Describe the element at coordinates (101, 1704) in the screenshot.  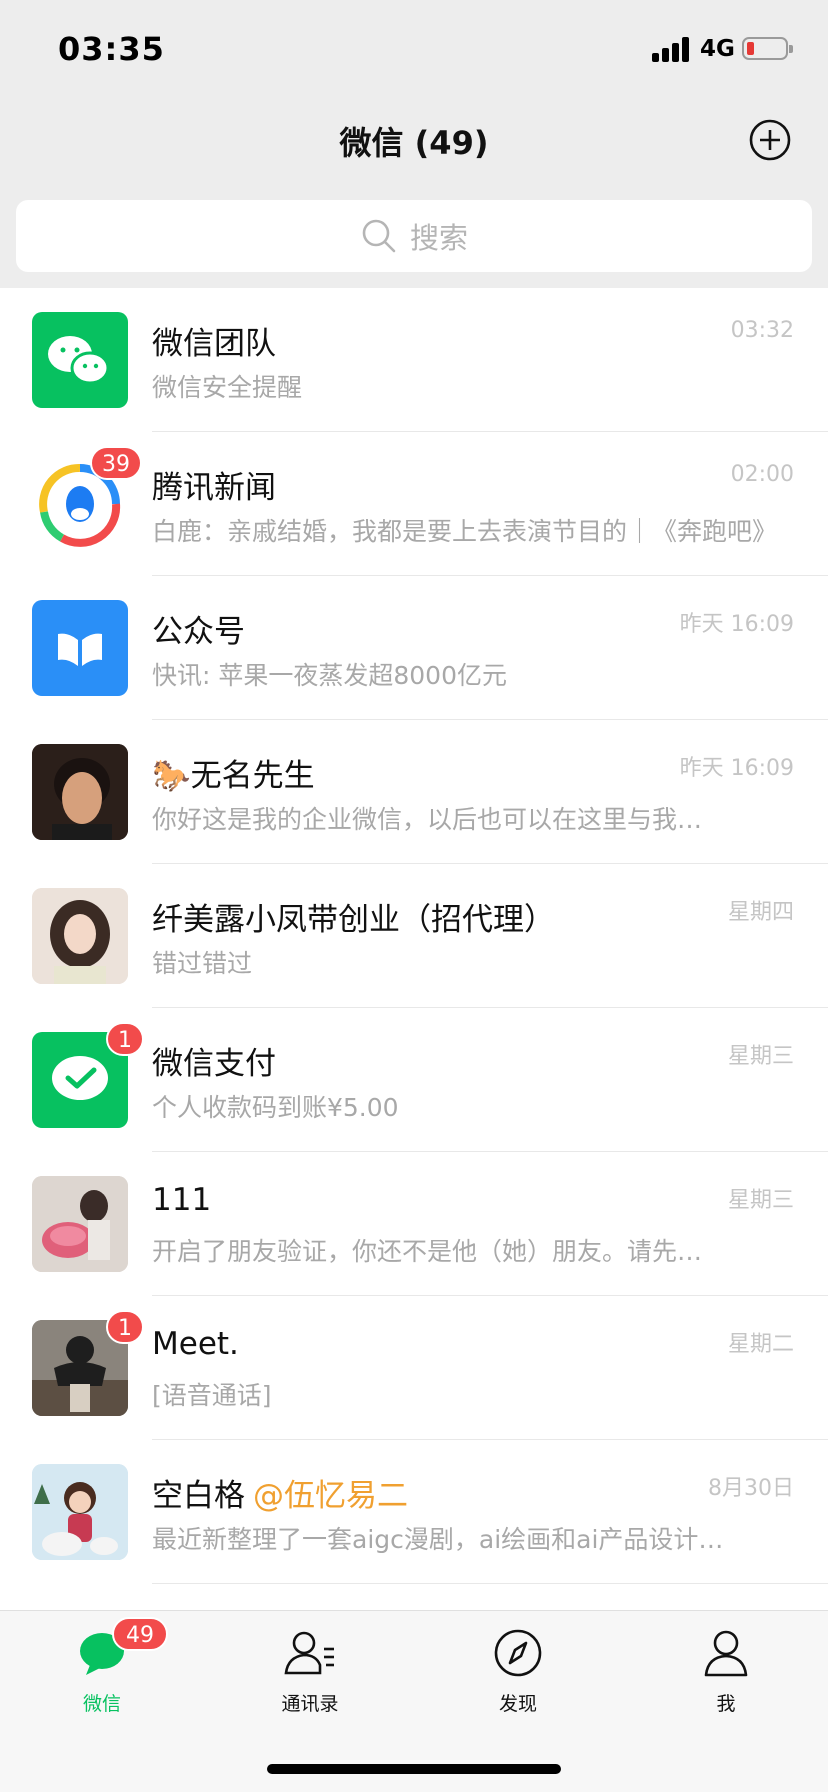
I see `tab-label: 微信` at that location.